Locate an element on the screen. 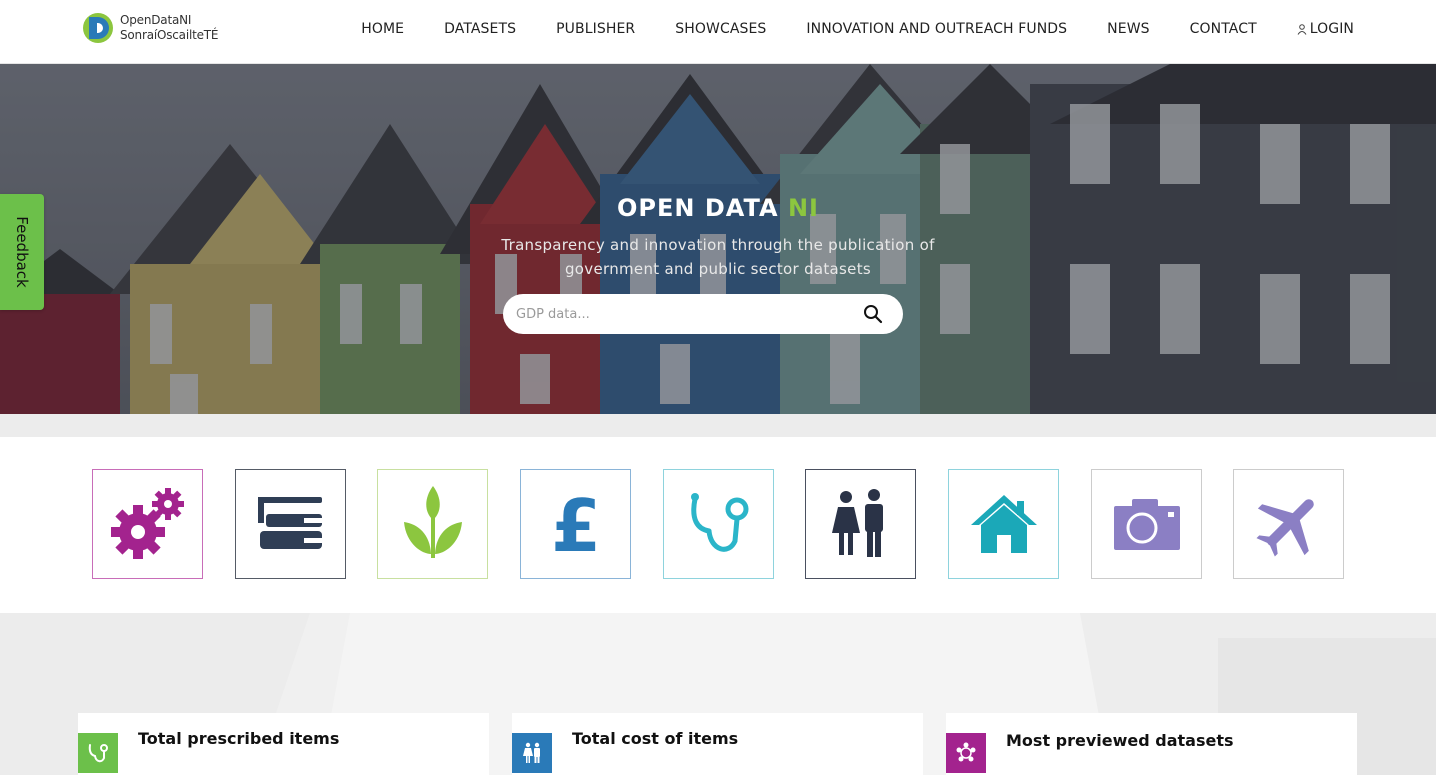 This screenshot has width=1436, height=775. books-icon is located at coordinates (289, 523).